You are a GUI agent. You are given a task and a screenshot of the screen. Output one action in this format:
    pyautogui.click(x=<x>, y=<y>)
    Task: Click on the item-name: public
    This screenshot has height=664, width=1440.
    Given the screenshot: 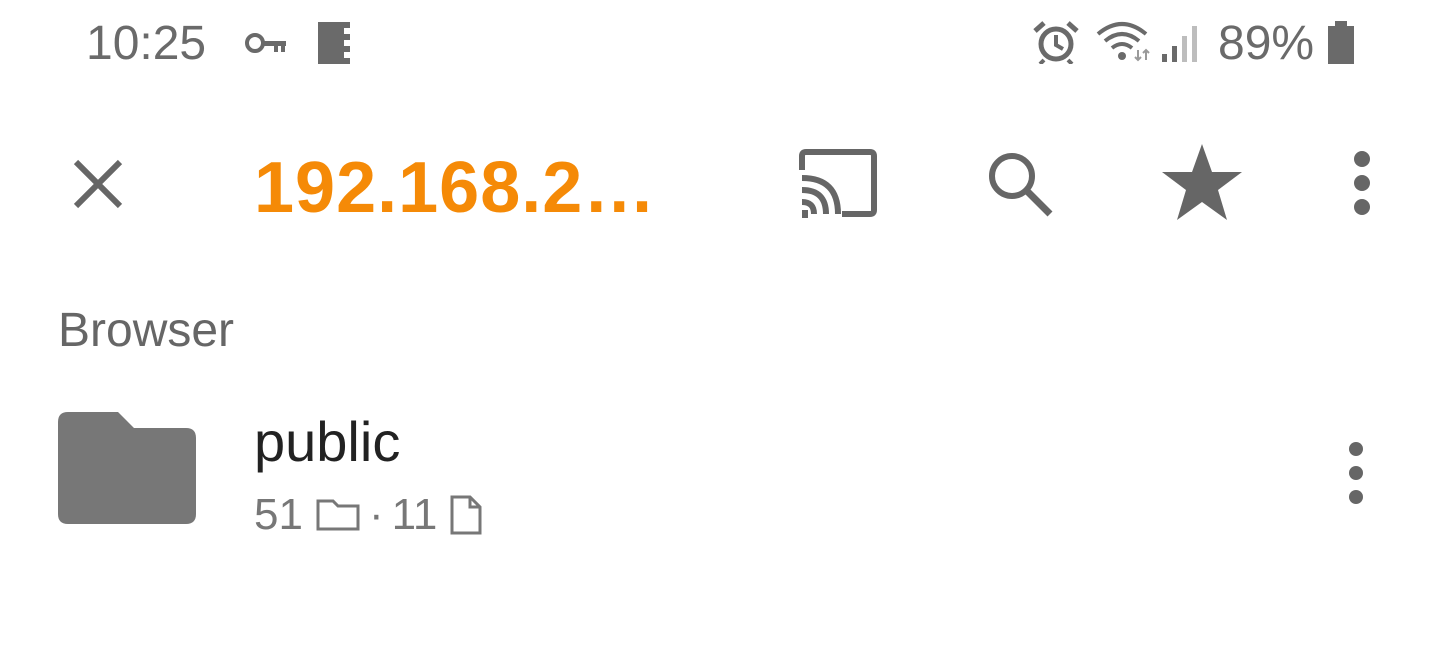 What is the action you would take?
    pyautogui.click(x=327, y=441)
    